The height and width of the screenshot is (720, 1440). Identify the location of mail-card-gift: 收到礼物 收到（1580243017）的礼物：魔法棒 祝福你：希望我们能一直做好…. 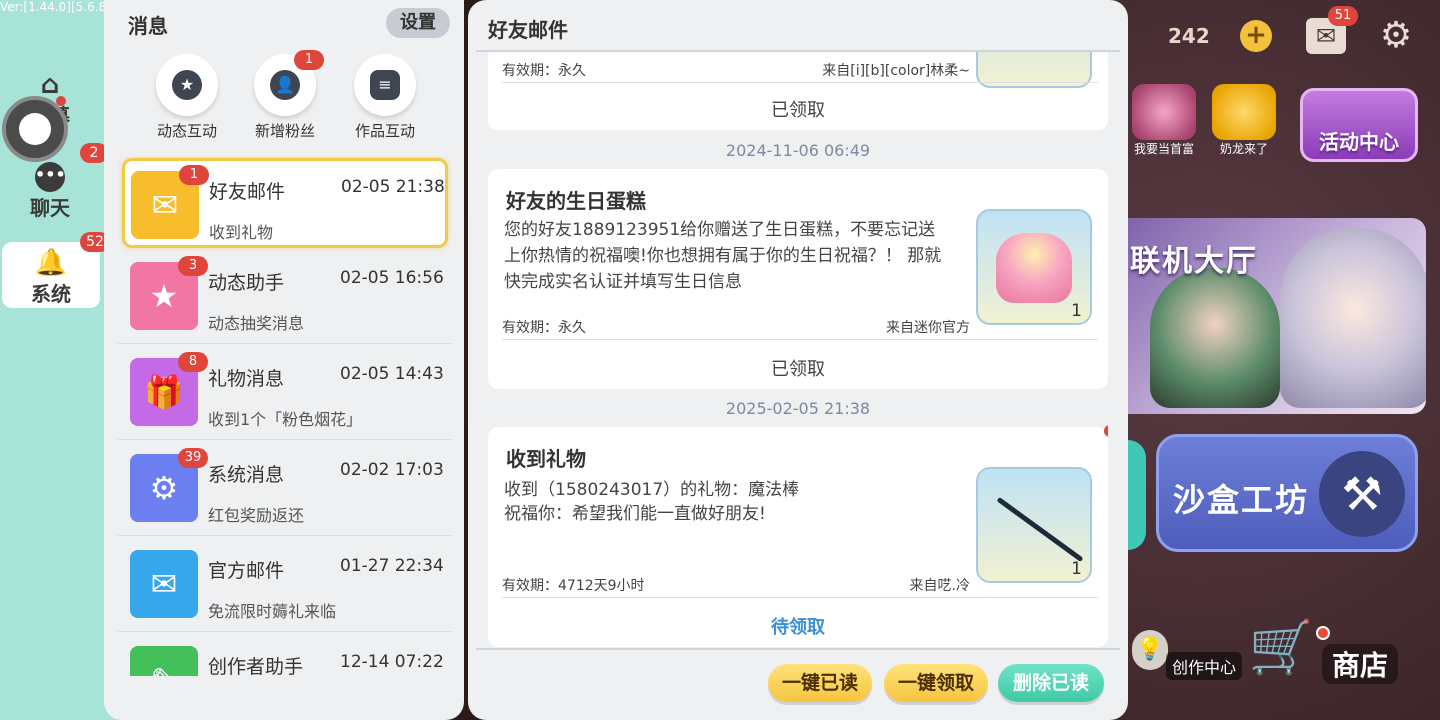
(798, 536).